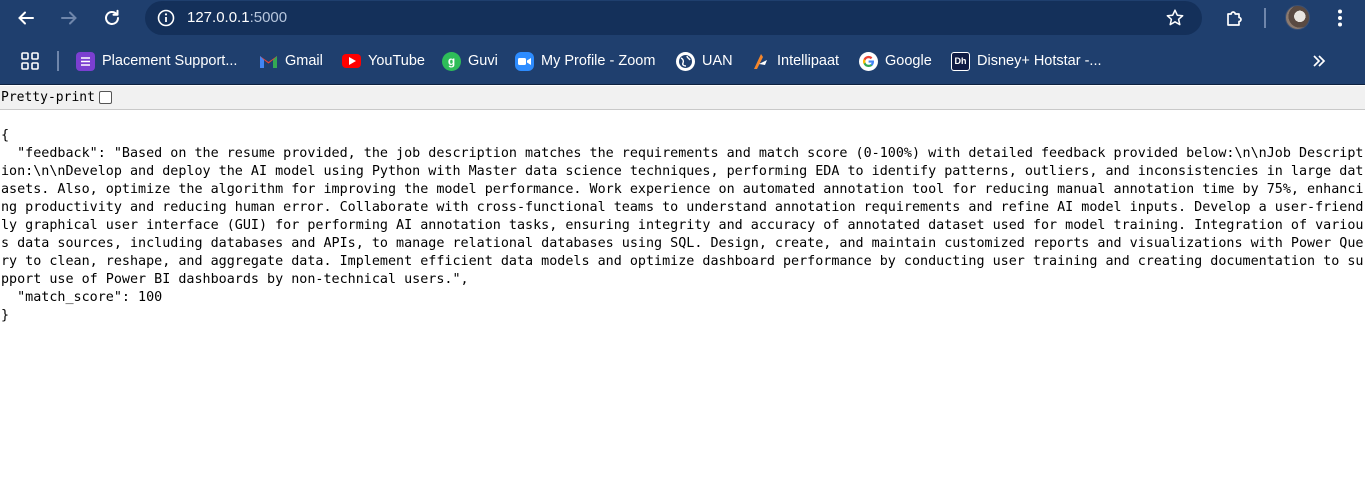  What do you see at coordinates (268, 17) in the screenshot?
I see `url-port: :5000` at bounding box center [268, 17].